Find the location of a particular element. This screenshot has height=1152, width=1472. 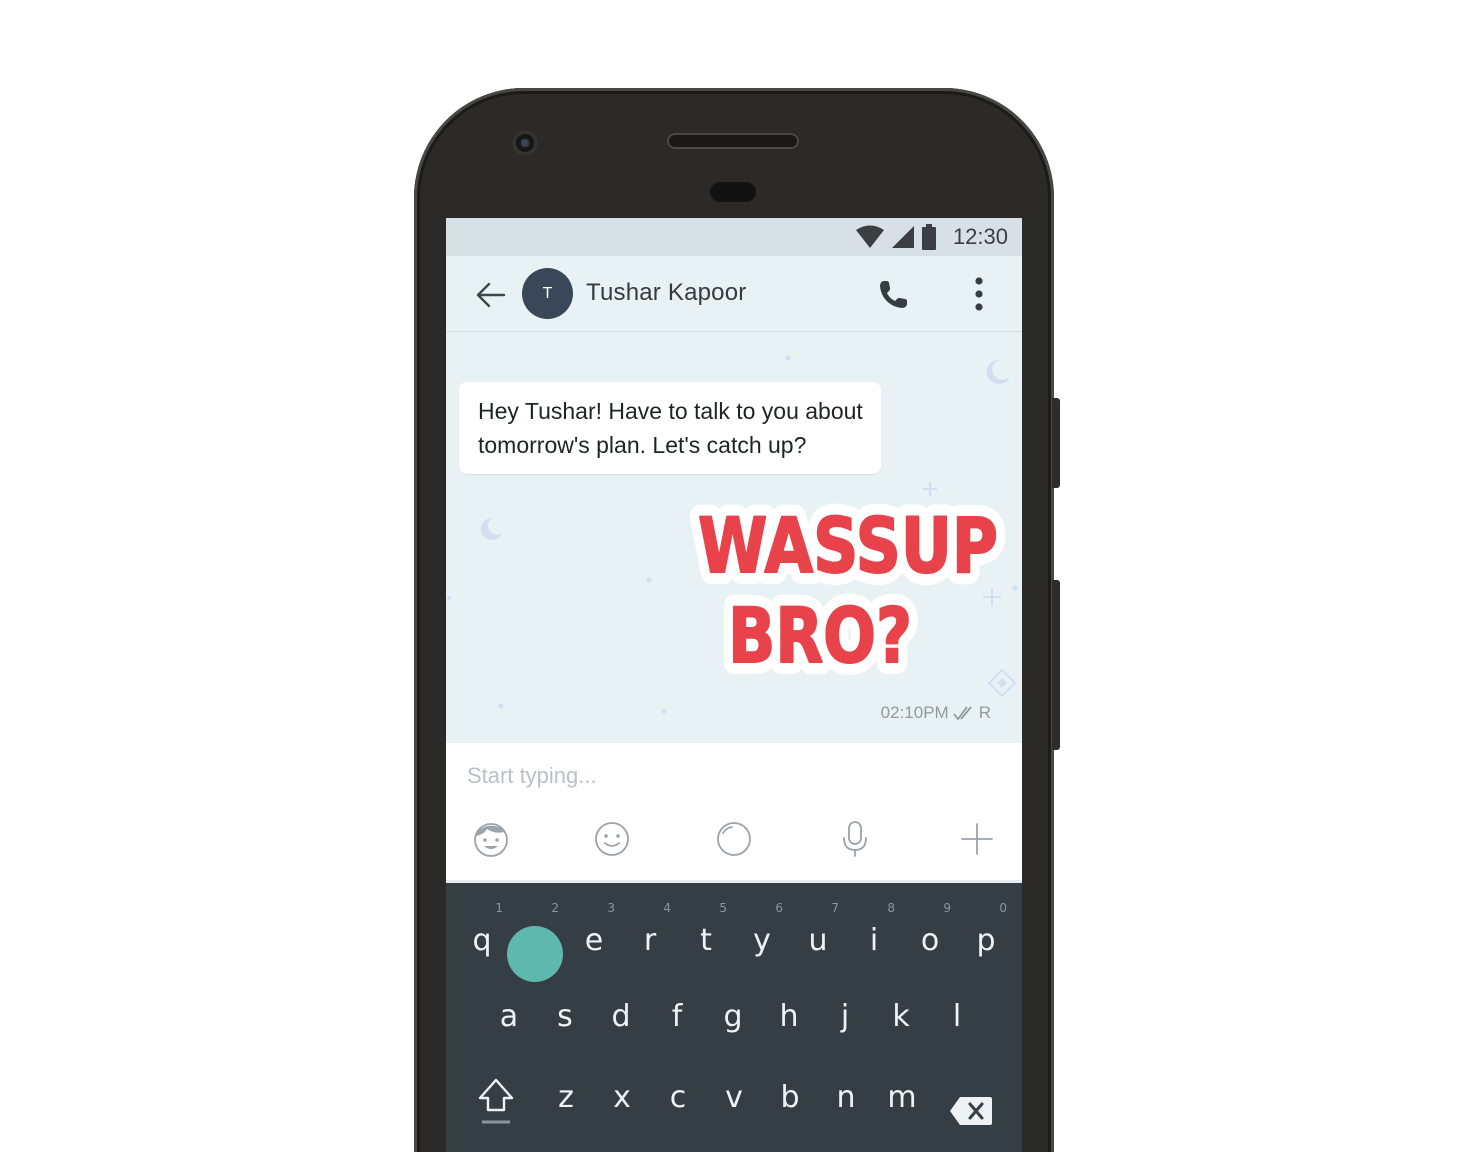

key-e: 3e is located at coordinates (594, 931).